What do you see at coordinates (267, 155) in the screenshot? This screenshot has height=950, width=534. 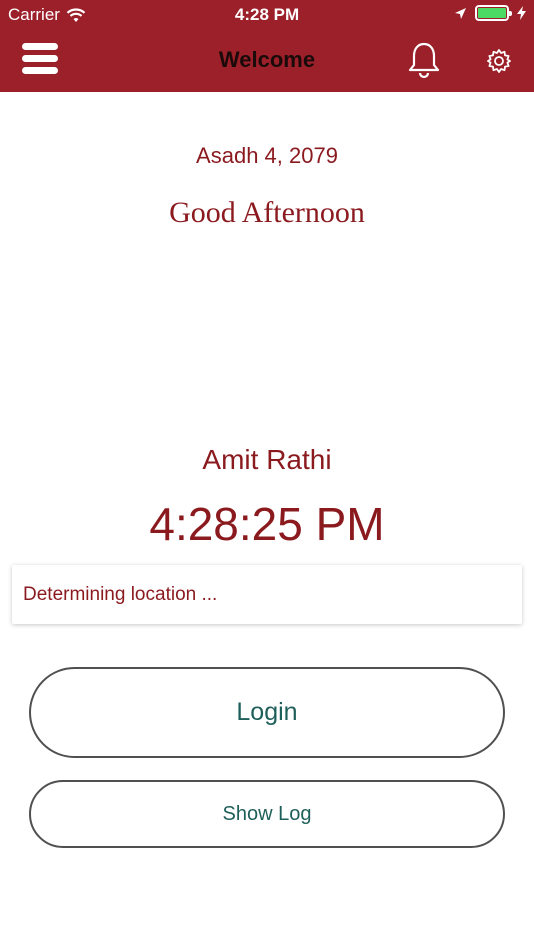 I see `current-date: Asadh 4, 2079` at bounding box center [267, 155].